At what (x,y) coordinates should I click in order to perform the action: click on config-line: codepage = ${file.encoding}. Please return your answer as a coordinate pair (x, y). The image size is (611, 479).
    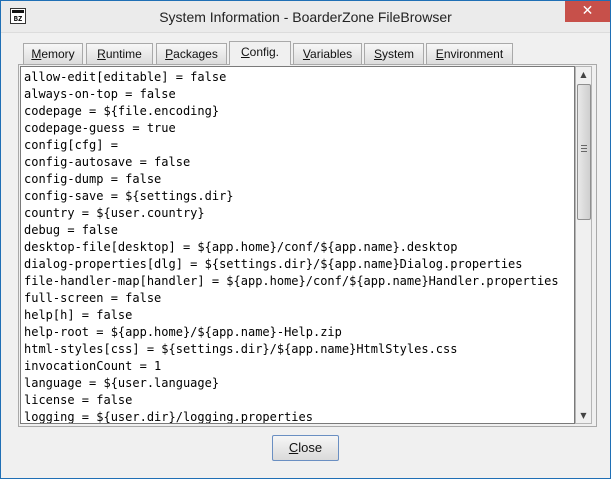
    Looking at the image, I should click on (122, 111).